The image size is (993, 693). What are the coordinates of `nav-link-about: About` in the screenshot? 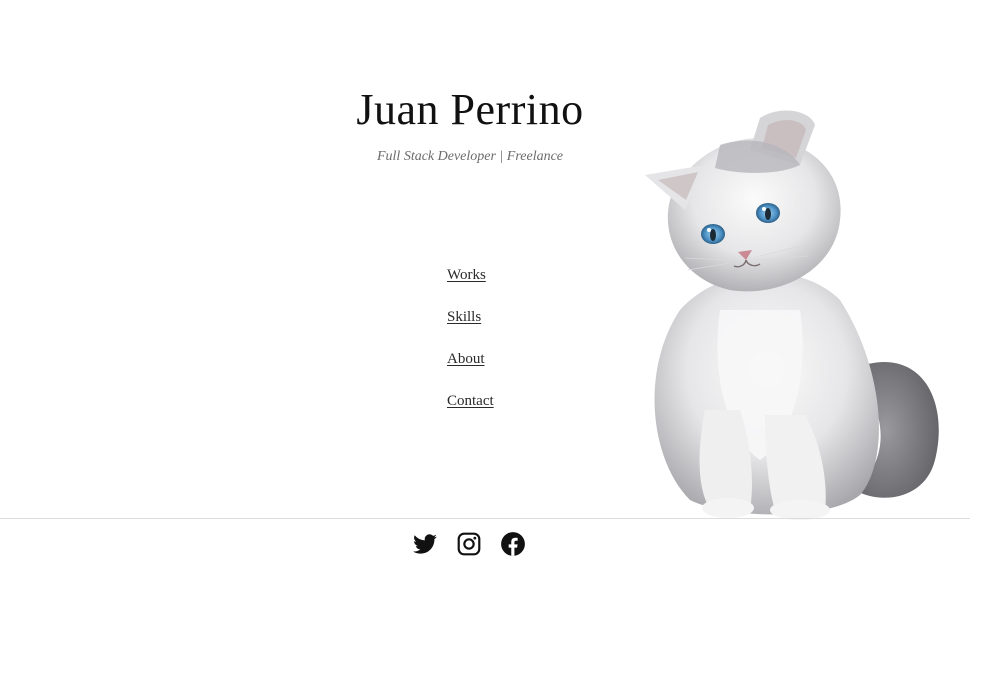 It's located at (466, 359).